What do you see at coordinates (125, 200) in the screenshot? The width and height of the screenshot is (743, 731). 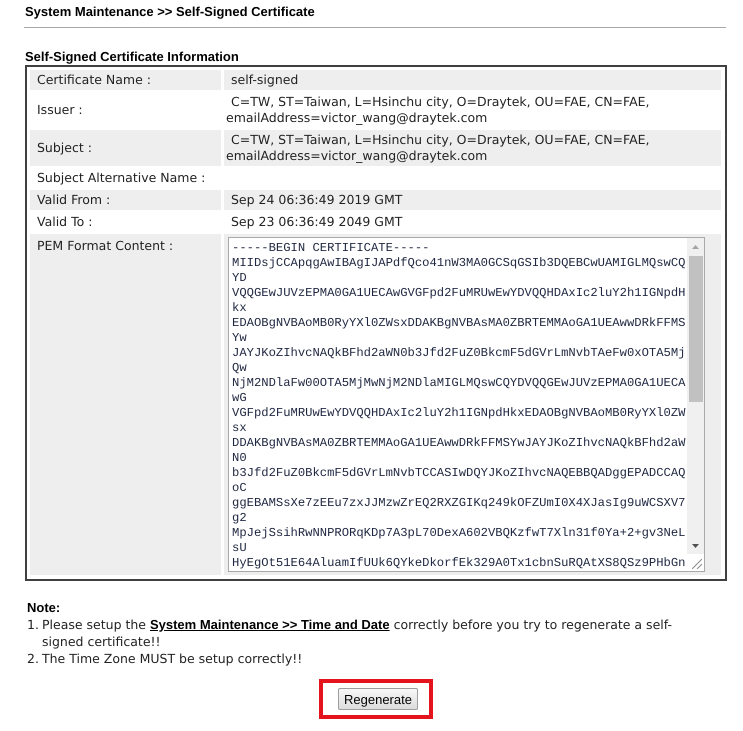 I see `field-label: Valid From :` at bounding box center [125, 200].